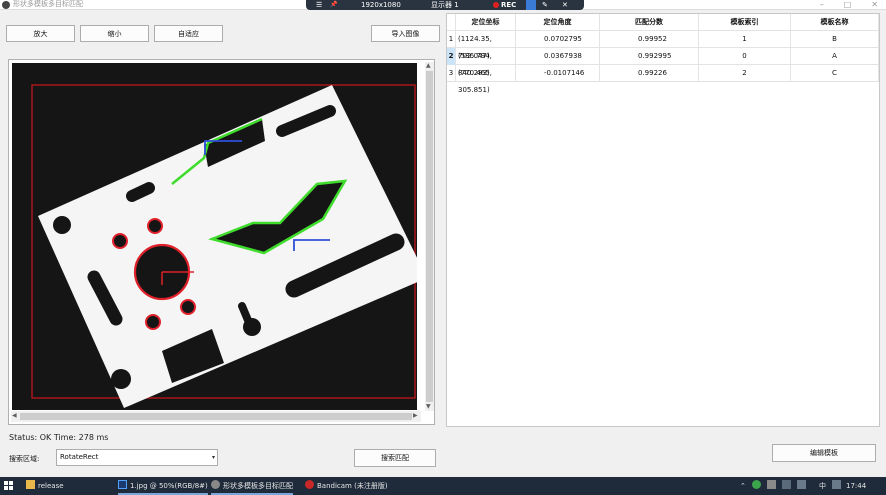 This screenshot has height=495, width=886. I want to click on window-title: 形状多模板多目标匹配, so click(48, 4).